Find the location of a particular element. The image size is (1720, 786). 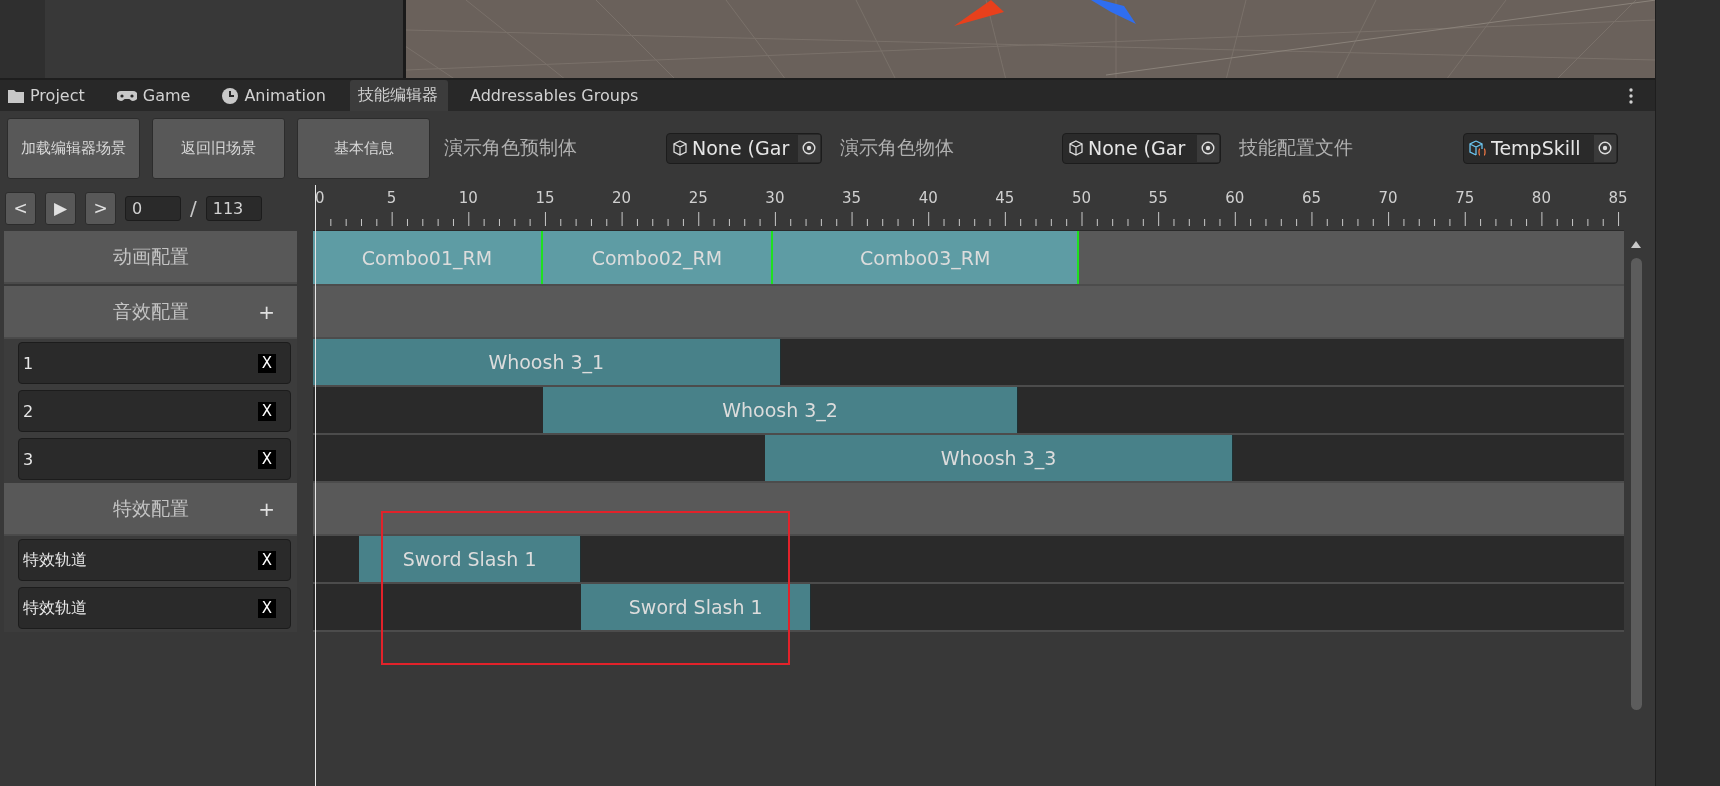

toolbar-button: 基本信息 is located at coordinates (363, 148).